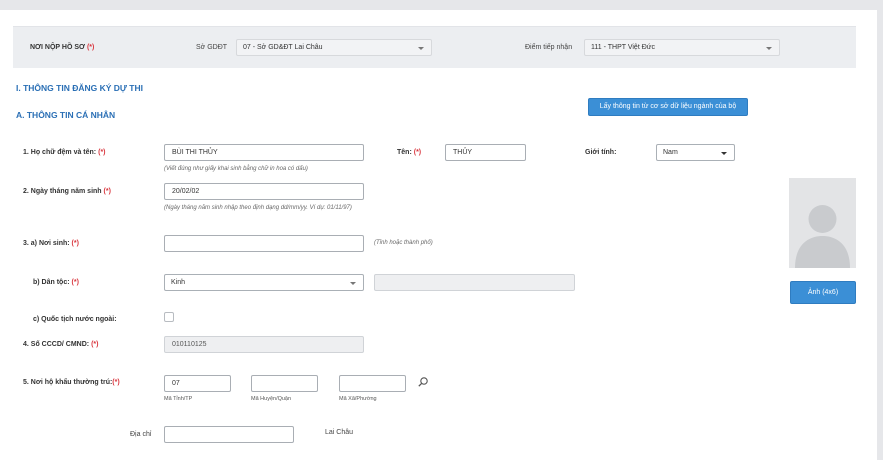 Image resolution: width=883 pixels, height=460 pixels. I want to click on receive-point-label: Điểm tiếp nhận, so click(549, 47).